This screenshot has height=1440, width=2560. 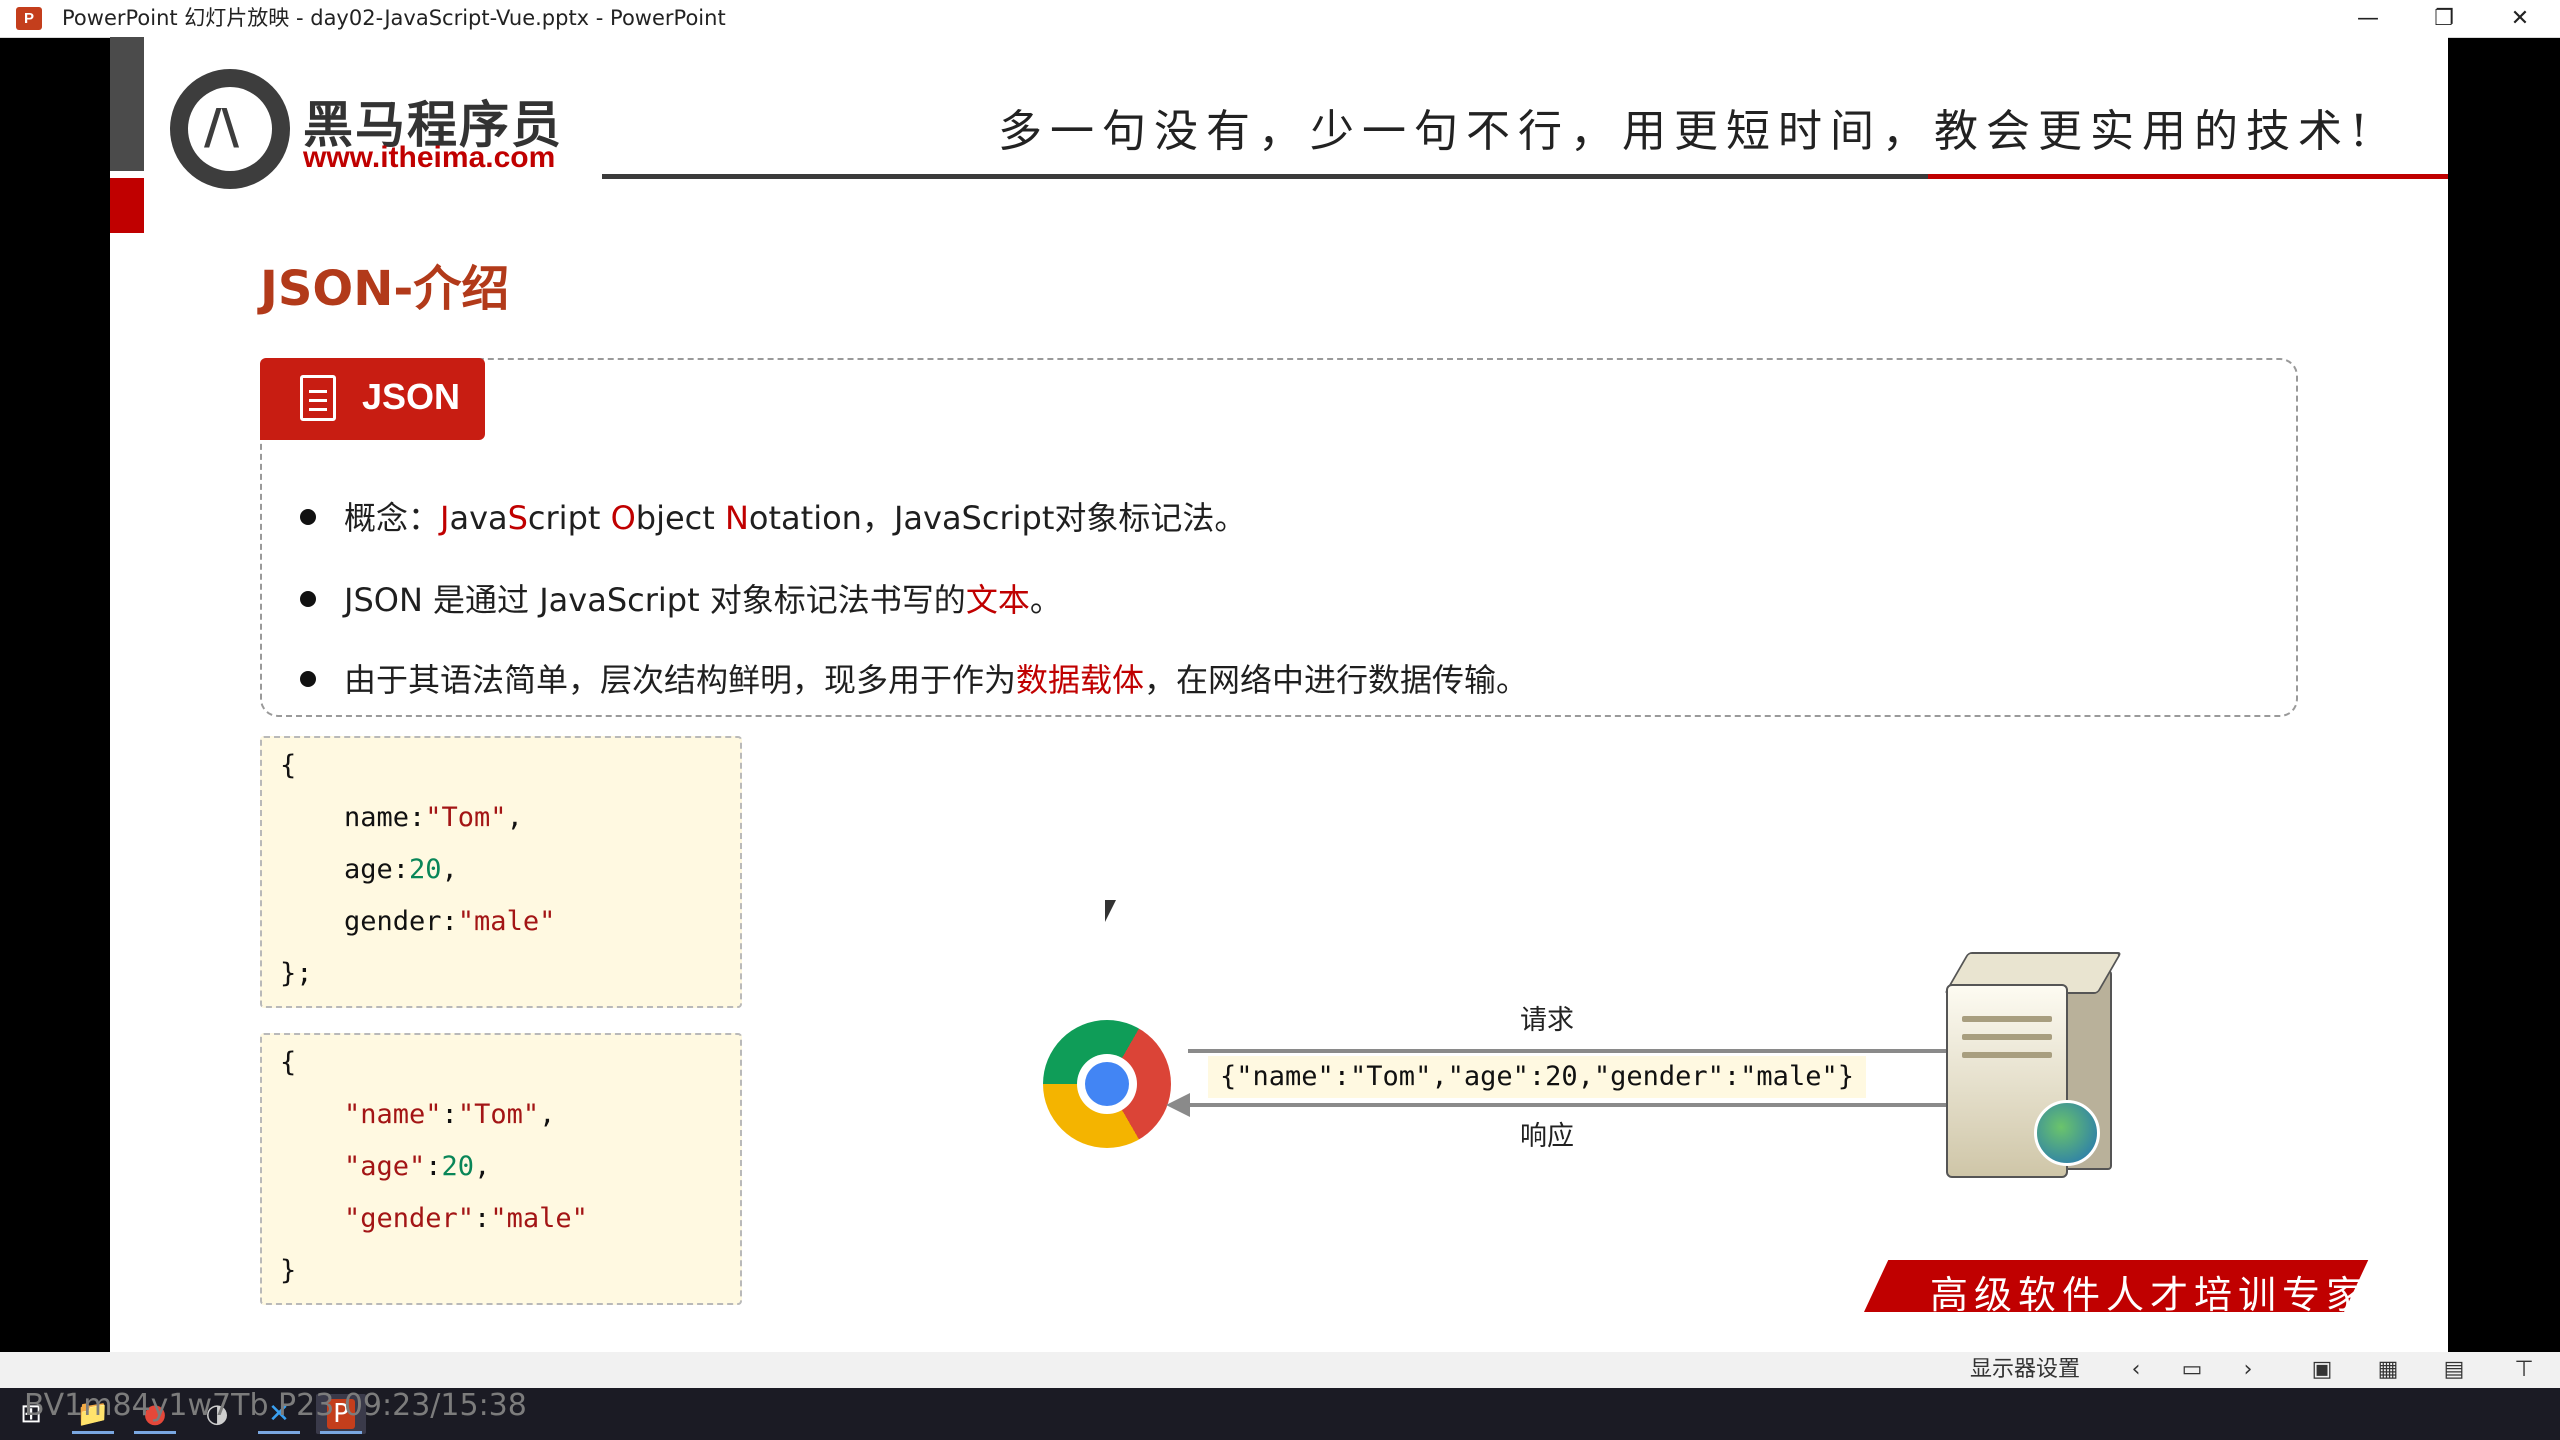 I want to click on response-label: 响应, so click(x=1547, y=1136).